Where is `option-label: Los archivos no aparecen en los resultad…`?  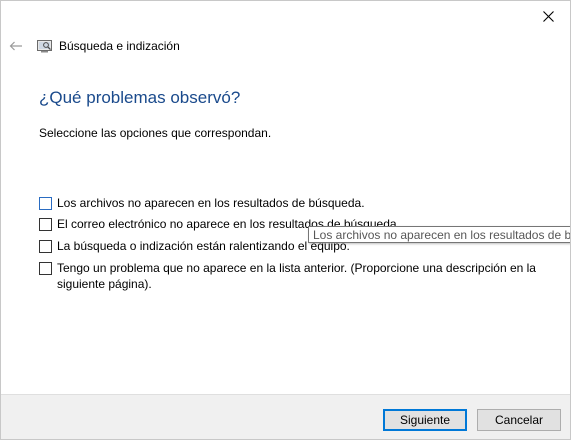
option-label: Los archivos no aparecen en los resultad… is located at coordinates (211, 203).